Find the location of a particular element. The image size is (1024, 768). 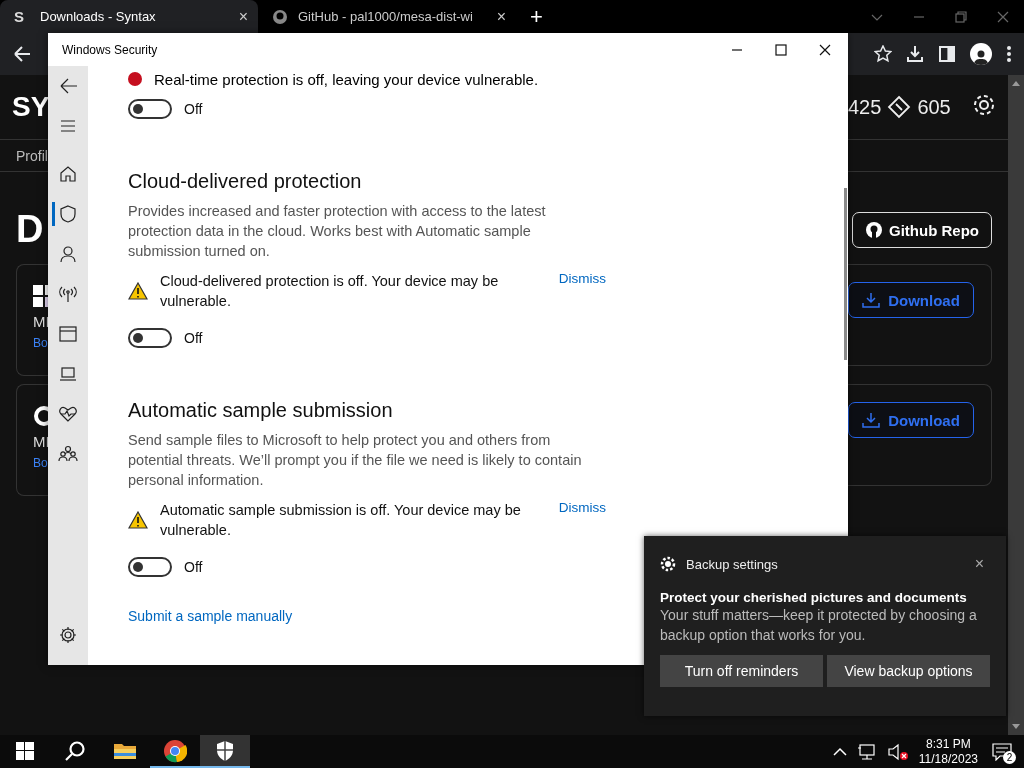

message-icon is located at coordinates (1002, 751).